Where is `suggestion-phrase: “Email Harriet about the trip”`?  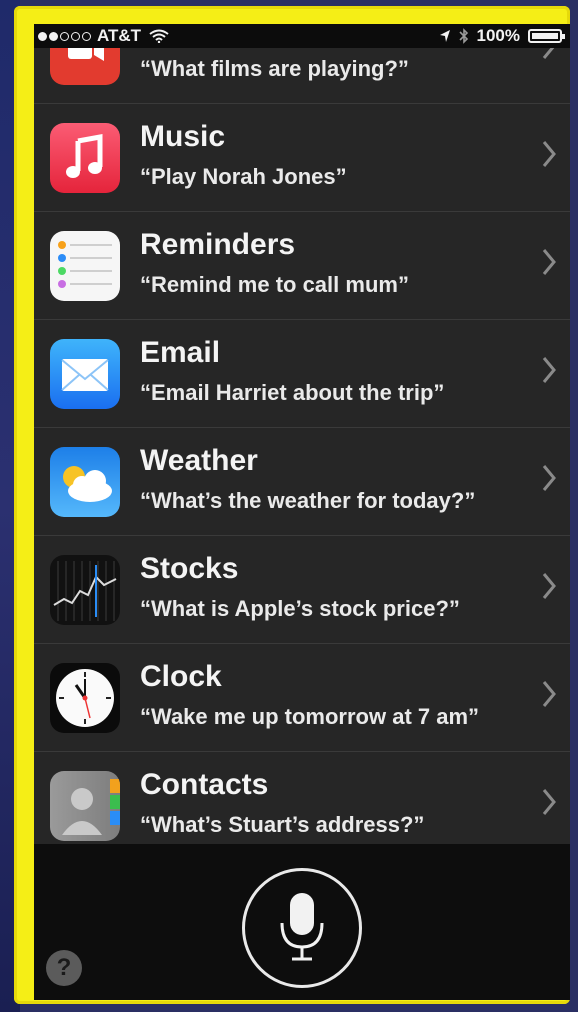 suggestion-phrase: “Email Harriet about the trip” is located at coordinates (292, 392).